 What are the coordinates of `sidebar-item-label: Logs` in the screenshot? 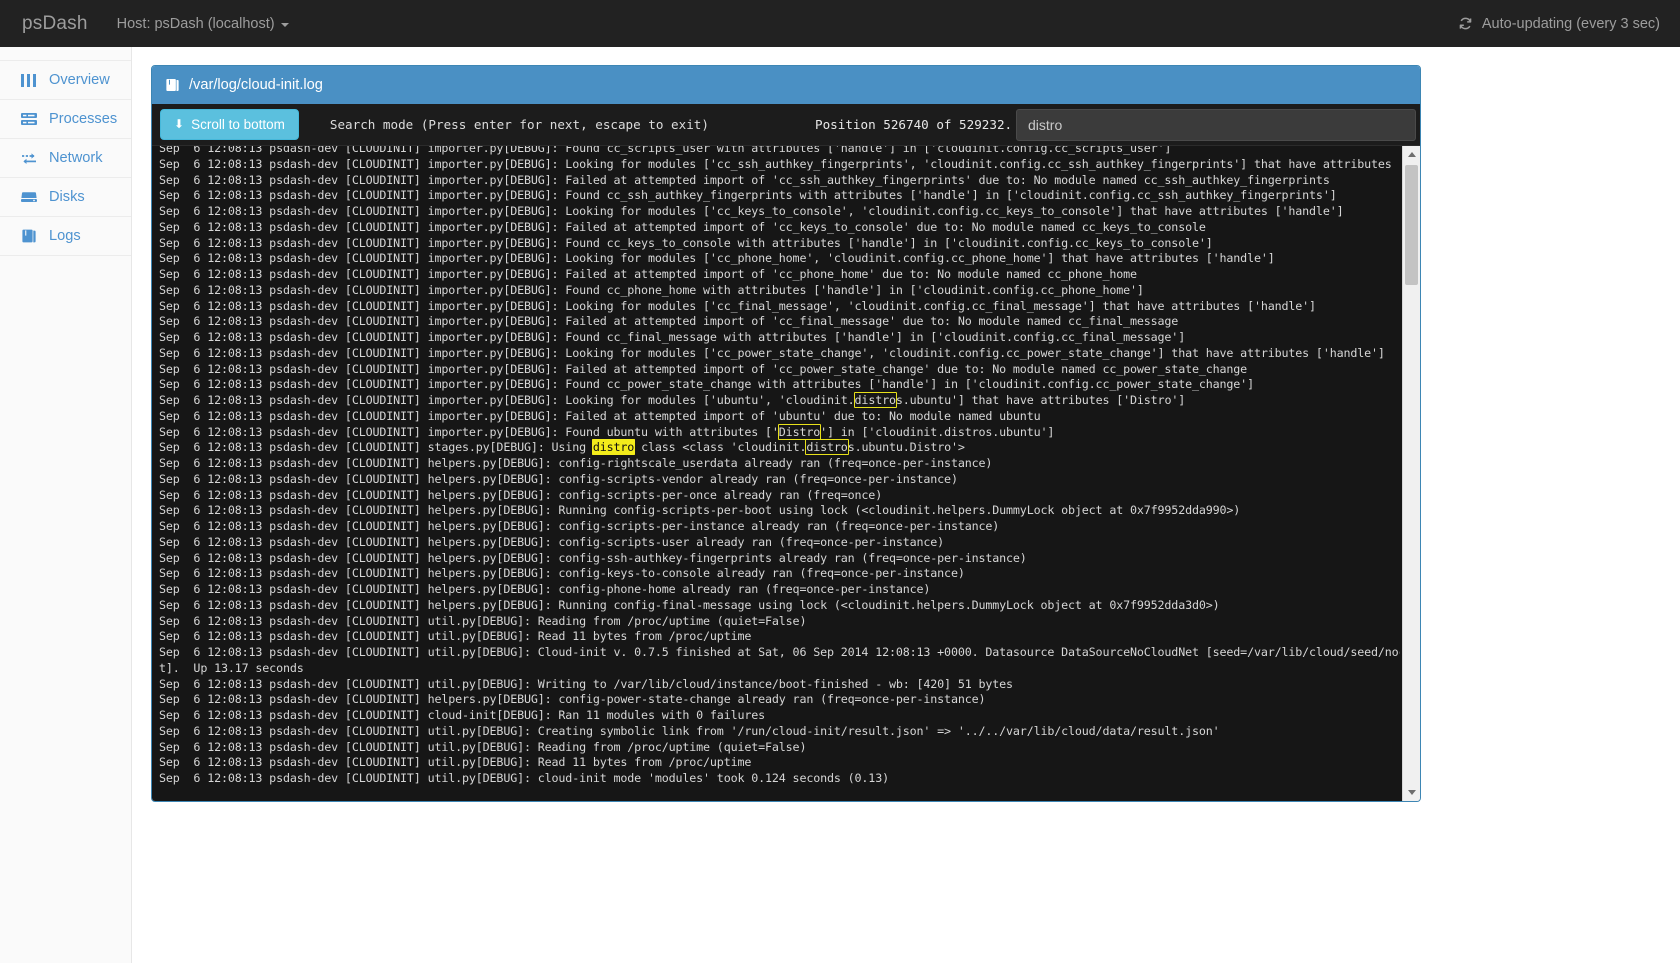 It's located at (65, 236).